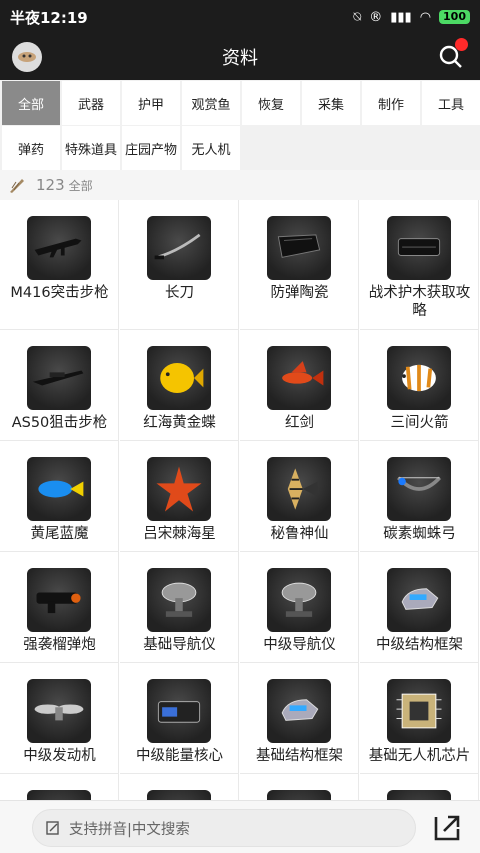 The width and height of the screenshot is (480, 853). Describe the element at coordinates (91, 148) in the screenshot. I see `tab-9: 特殊道具` at that location.